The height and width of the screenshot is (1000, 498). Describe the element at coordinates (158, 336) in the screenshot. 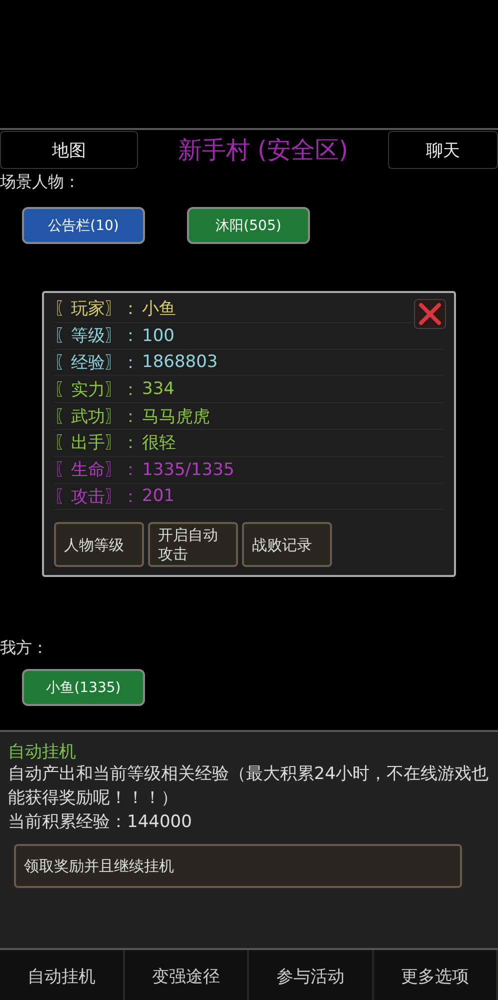

I see `stat-value: 100` at that location.